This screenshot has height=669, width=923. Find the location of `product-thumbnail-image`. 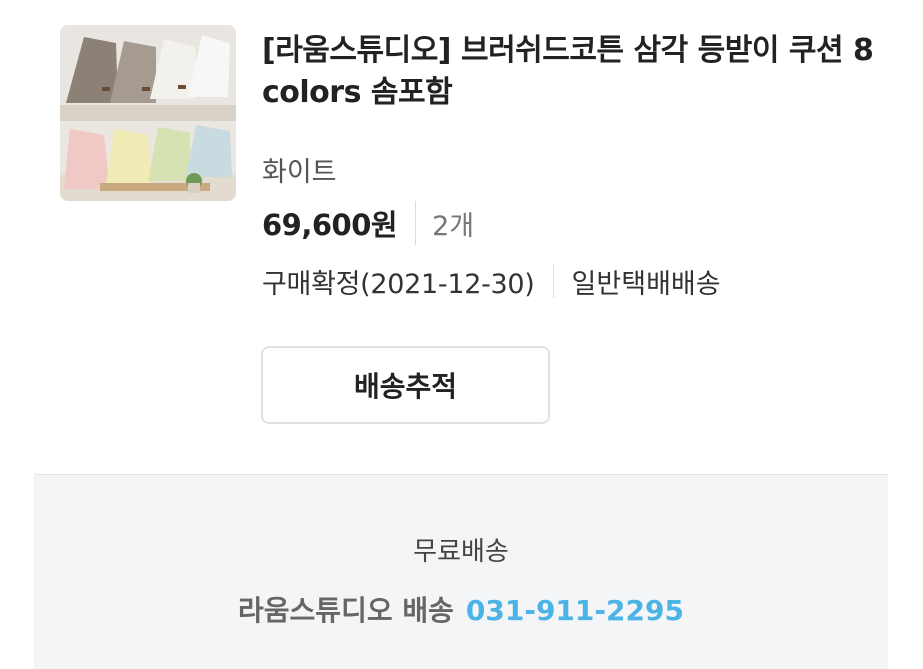

product-thumbnail-image is located at coordinates (148, 113).